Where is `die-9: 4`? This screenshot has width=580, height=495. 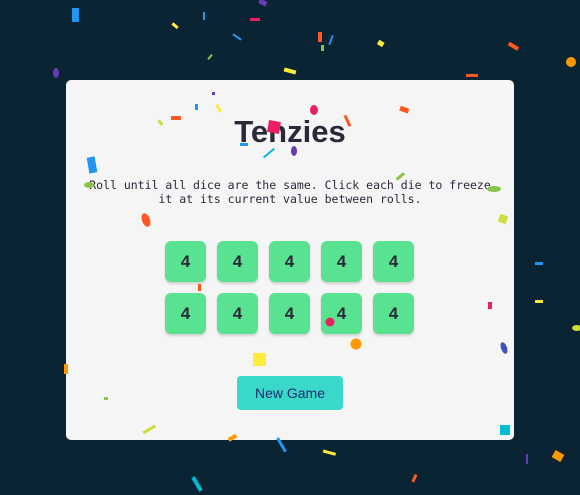 die-9: 4 is located at coordinates (341, 313).